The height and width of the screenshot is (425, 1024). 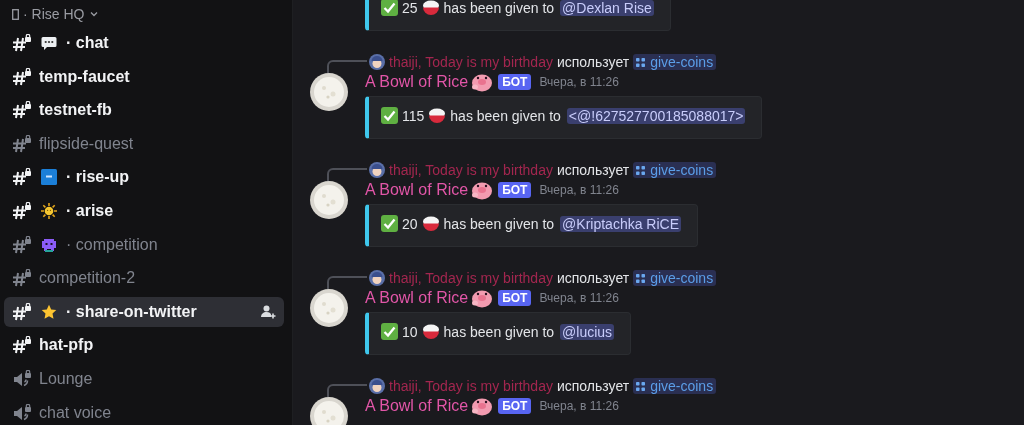 I want to click on channel-item: Lounge, so click(x=144, y=378).